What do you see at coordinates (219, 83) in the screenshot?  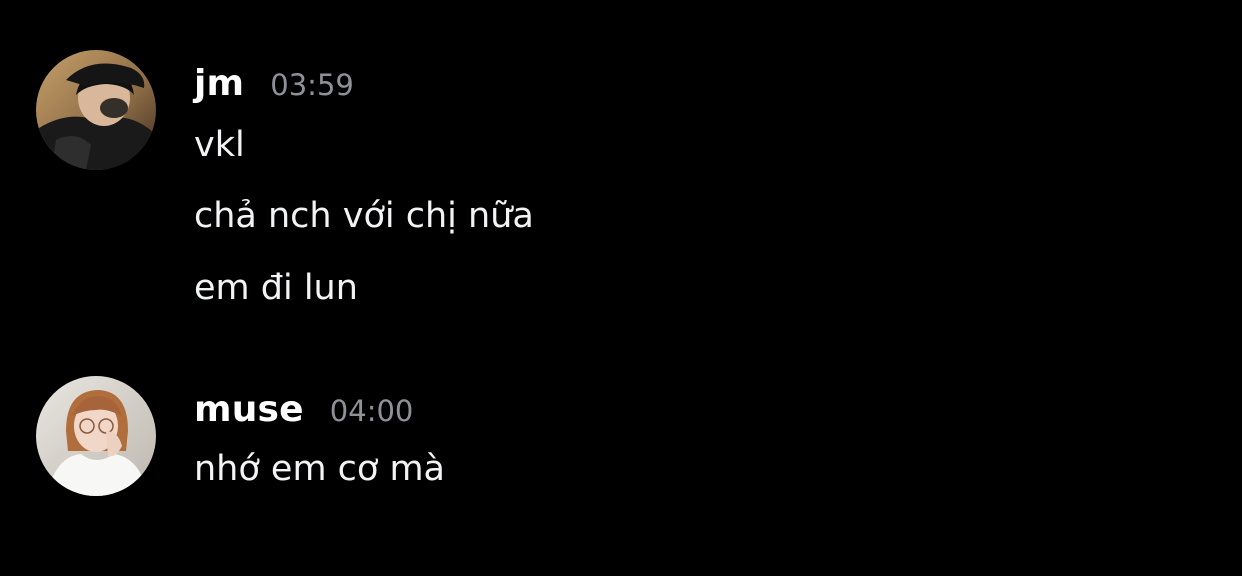 I see `username: jm` at bounding box center [219, 83].